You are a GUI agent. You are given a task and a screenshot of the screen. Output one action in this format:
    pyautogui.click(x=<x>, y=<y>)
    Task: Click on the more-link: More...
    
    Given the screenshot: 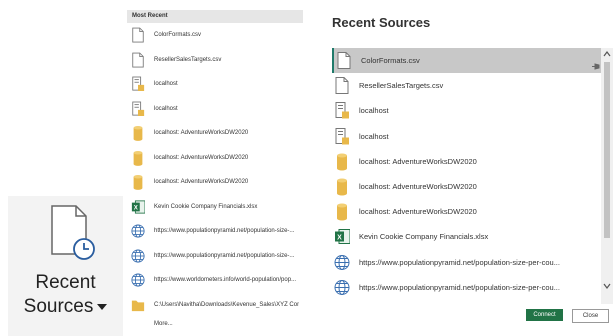 What is the action you would take?
    pyautogui.click(x=163, y=324)
    